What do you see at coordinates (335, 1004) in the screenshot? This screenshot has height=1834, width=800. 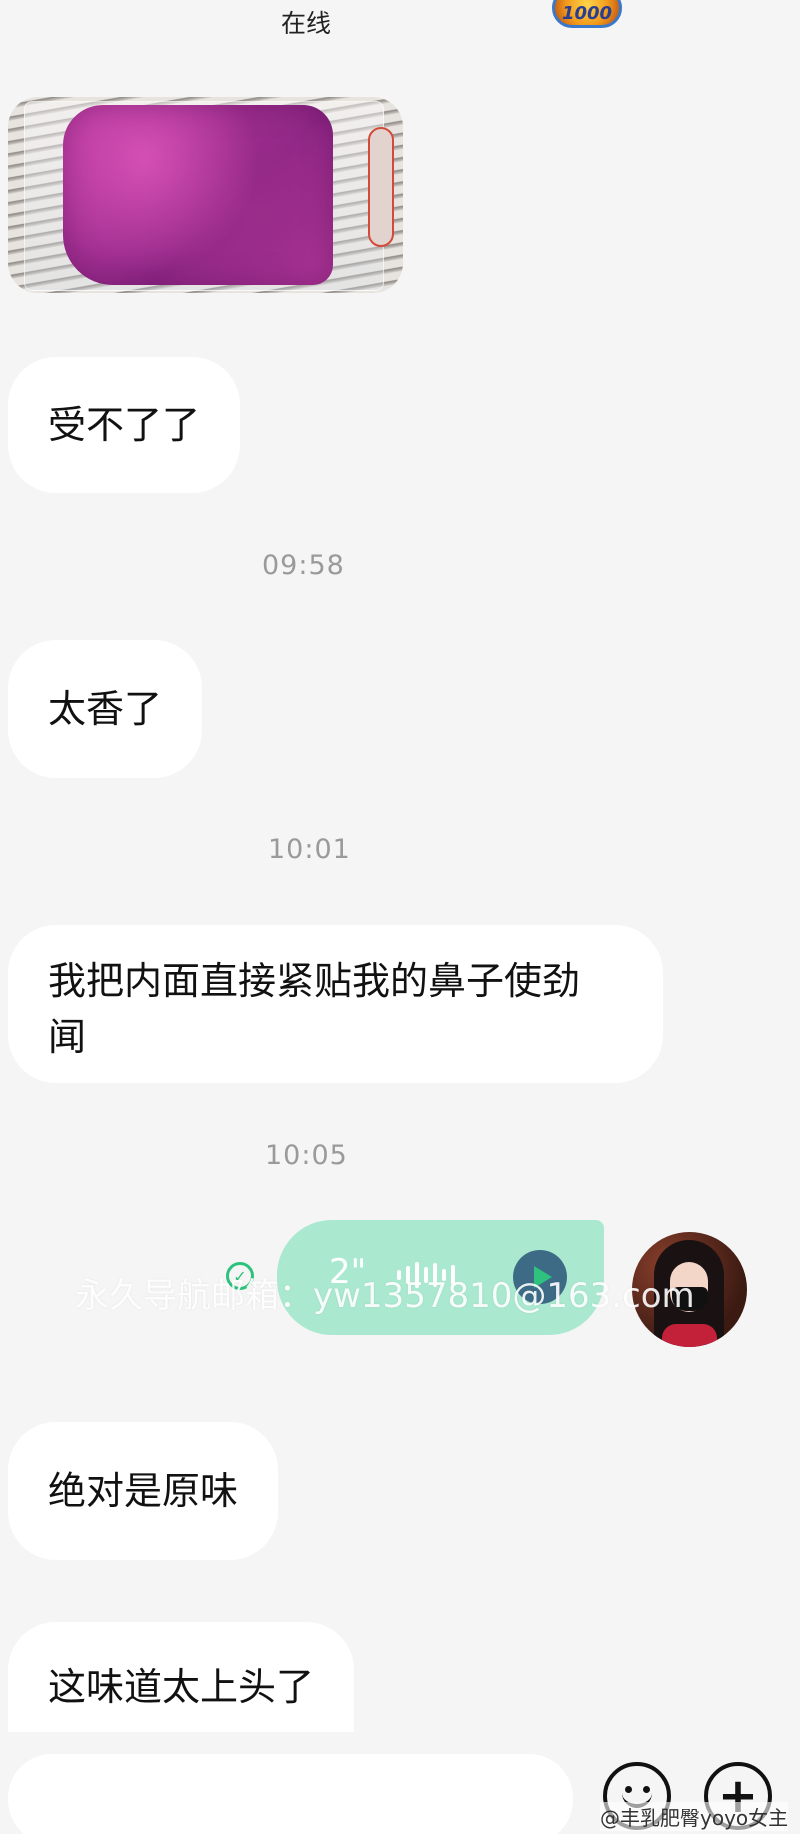 I see `message-bubble: 我把内面直接紧贴我的鼻子使劲 闻` at bounding box center [335, 1004].